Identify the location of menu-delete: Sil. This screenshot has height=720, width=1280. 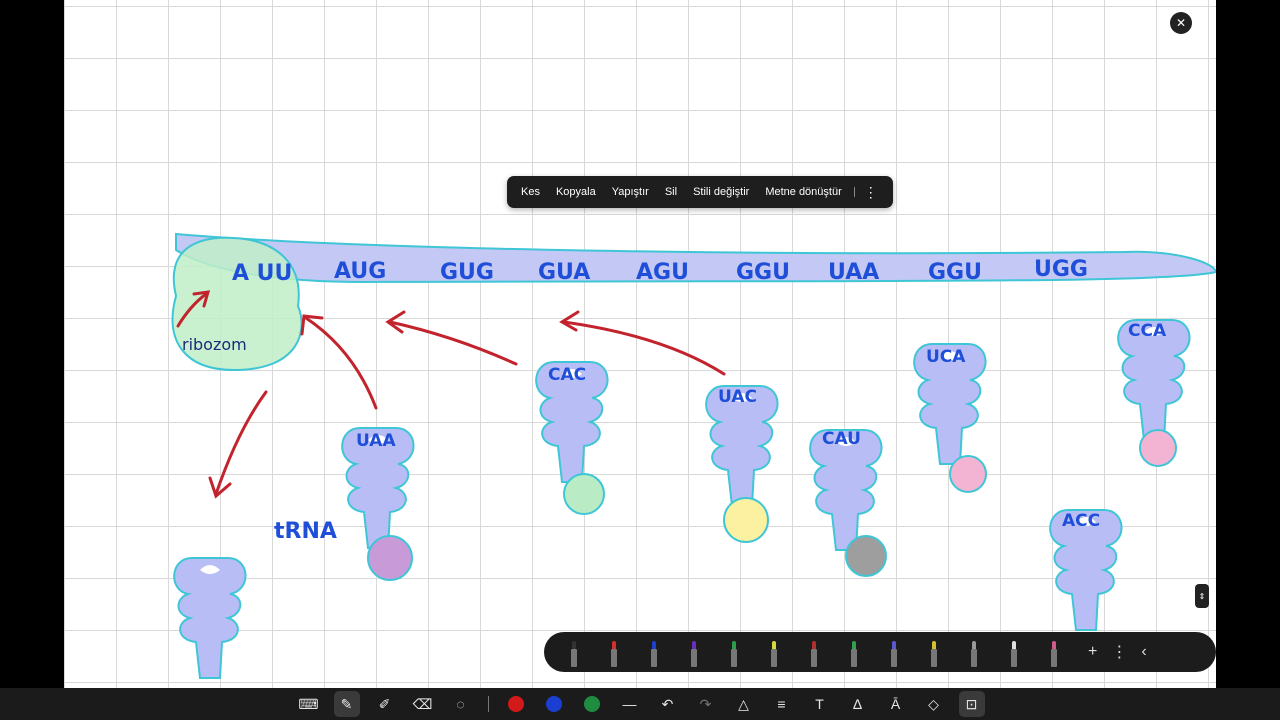
(671, 192).